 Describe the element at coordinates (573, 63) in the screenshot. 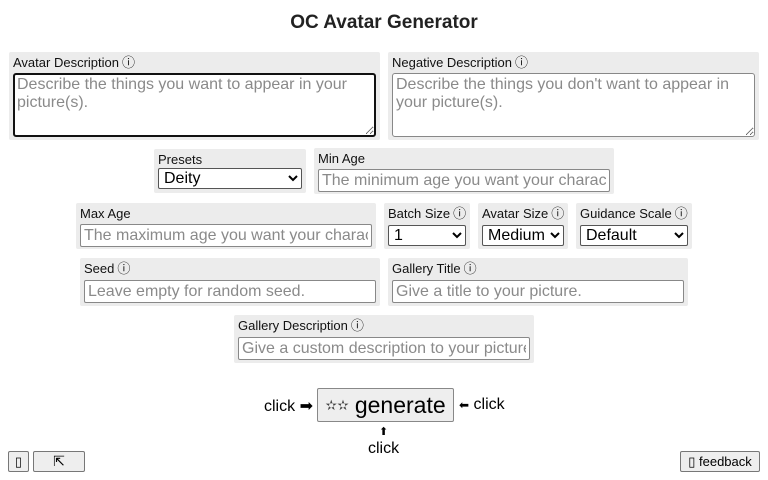

I see `negative-description-label: Negative Description ⓘ` at that location.